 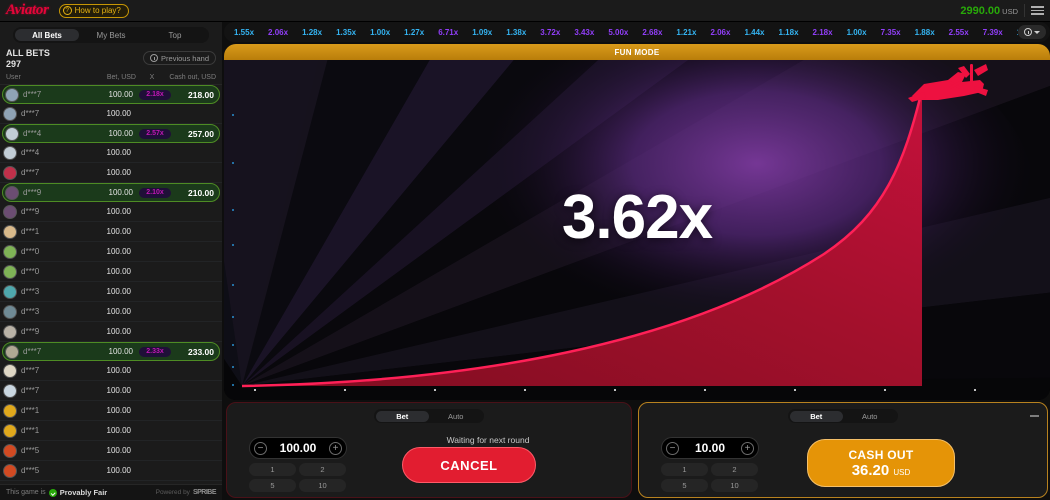 I want to click on column-bet: Bet, USD, so click(x=121, y=77).